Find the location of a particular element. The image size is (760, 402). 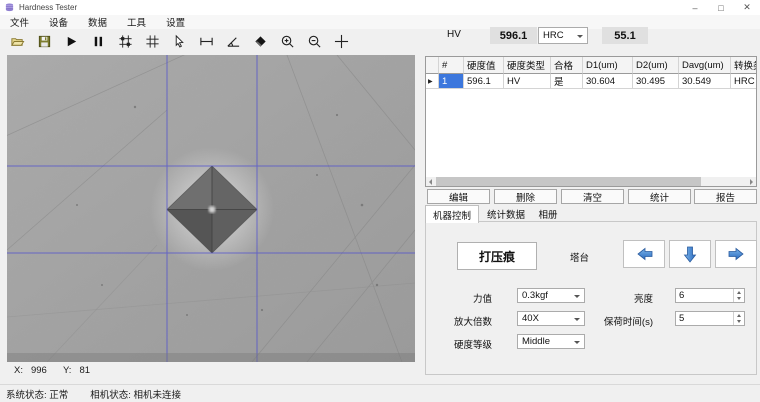

stats-button: 统计 is located at coordinates (659, 196).